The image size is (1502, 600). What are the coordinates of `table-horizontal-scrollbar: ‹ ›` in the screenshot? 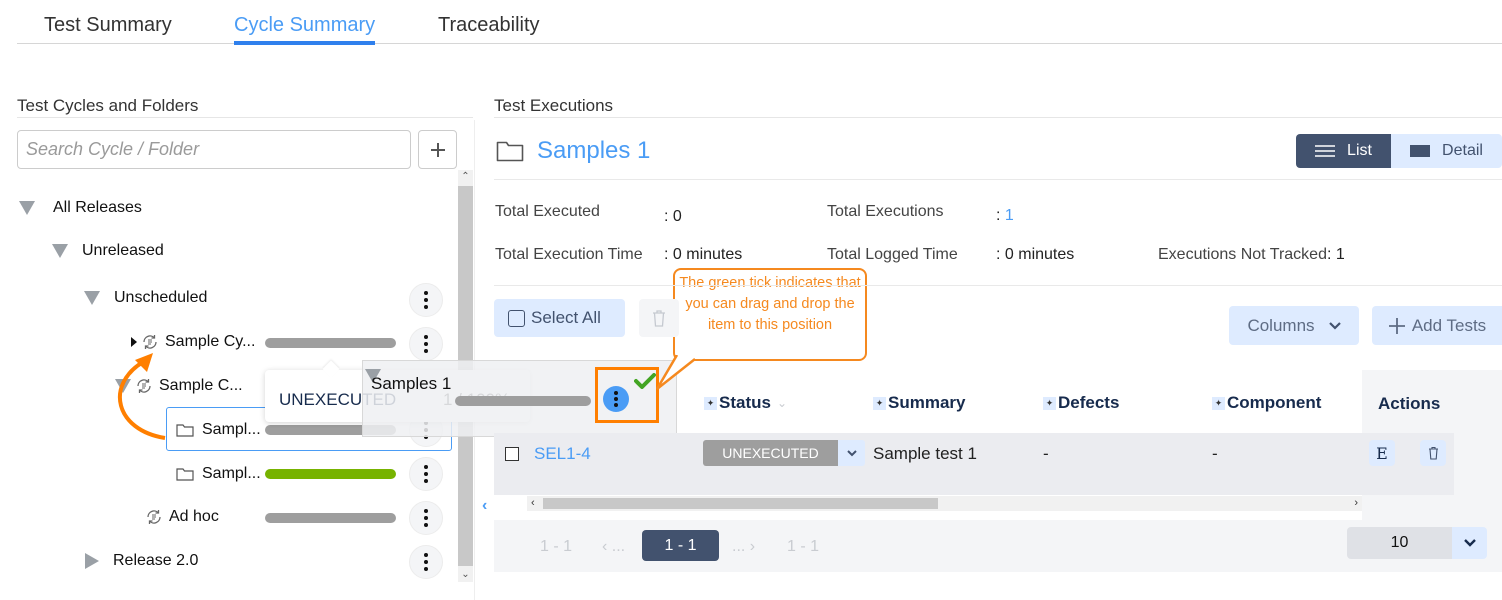 It's located at (944, 503).